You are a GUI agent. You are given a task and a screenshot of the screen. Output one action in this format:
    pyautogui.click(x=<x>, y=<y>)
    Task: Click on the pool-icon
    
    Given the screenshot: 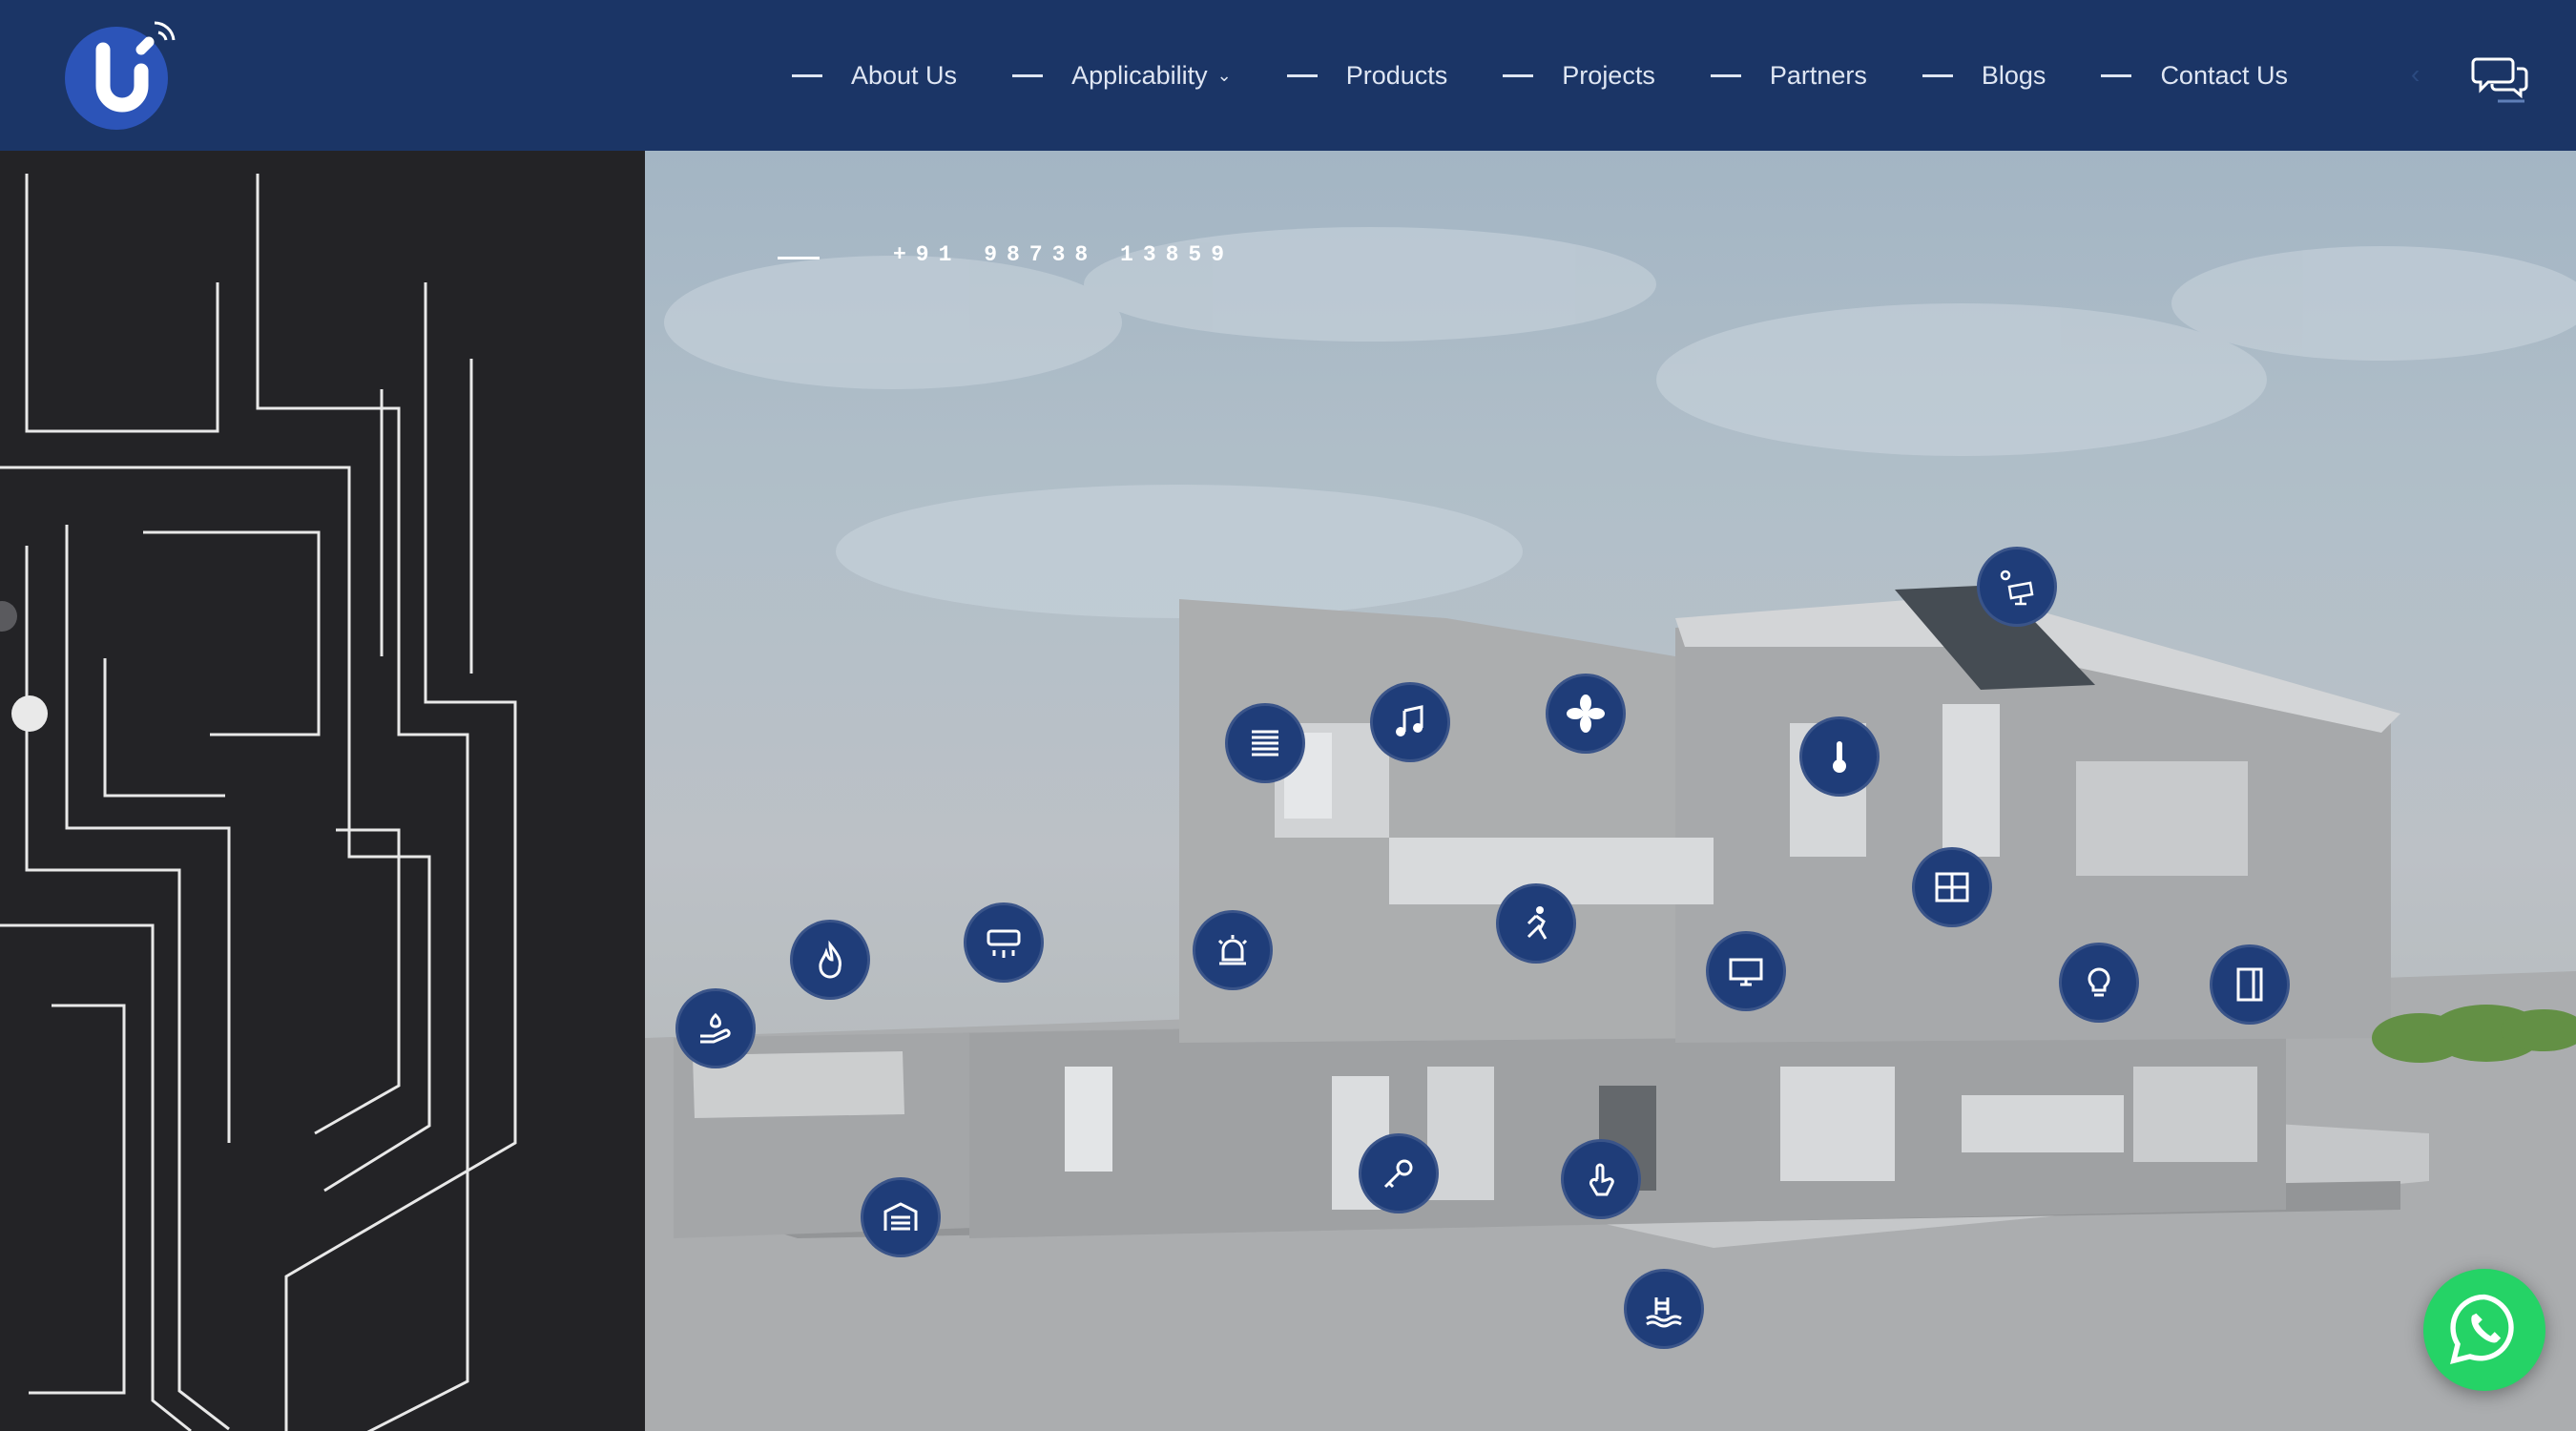 What is the action you would take?
    pyautogui.click(x=1664, y=1309)
    